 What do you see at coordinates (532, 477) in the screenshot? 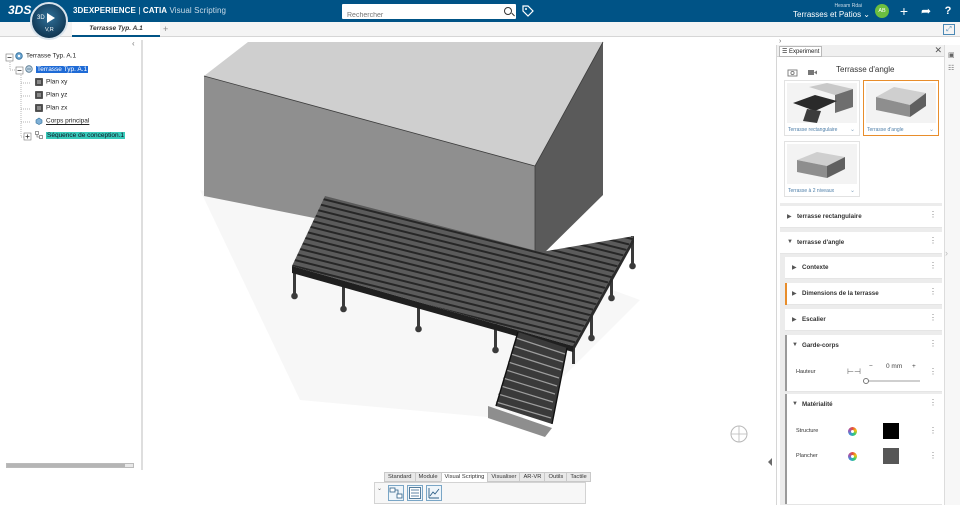
I see `tab-ar-vr: AR-VR` at bounding box center [532, 477].